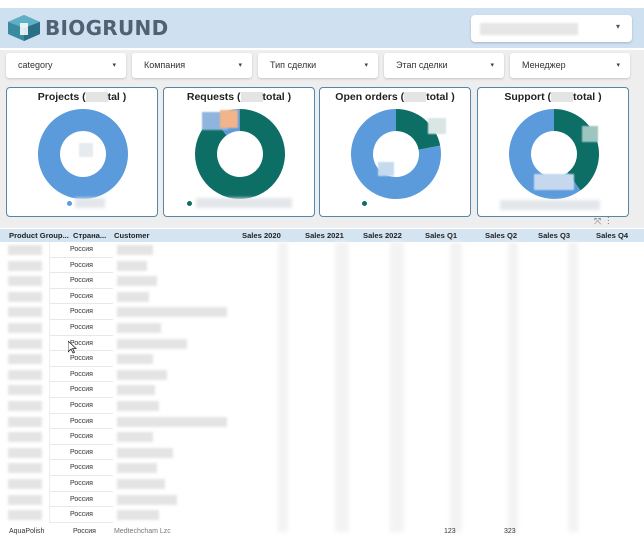 Image resolution: width=644 pixels, height=549 pixels. I want to click on focus-mode-icon: ⤧, so click(600, 221).